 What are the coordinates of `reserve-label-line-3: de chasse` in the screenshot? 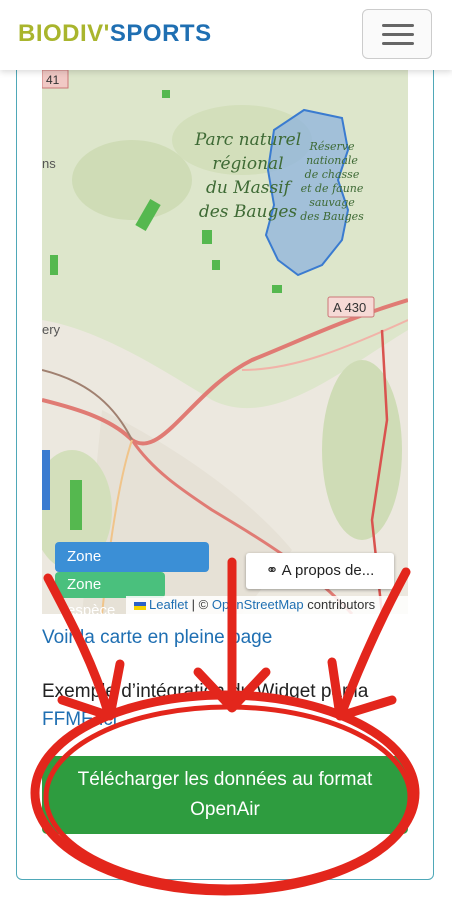 It's located at (332, 174).